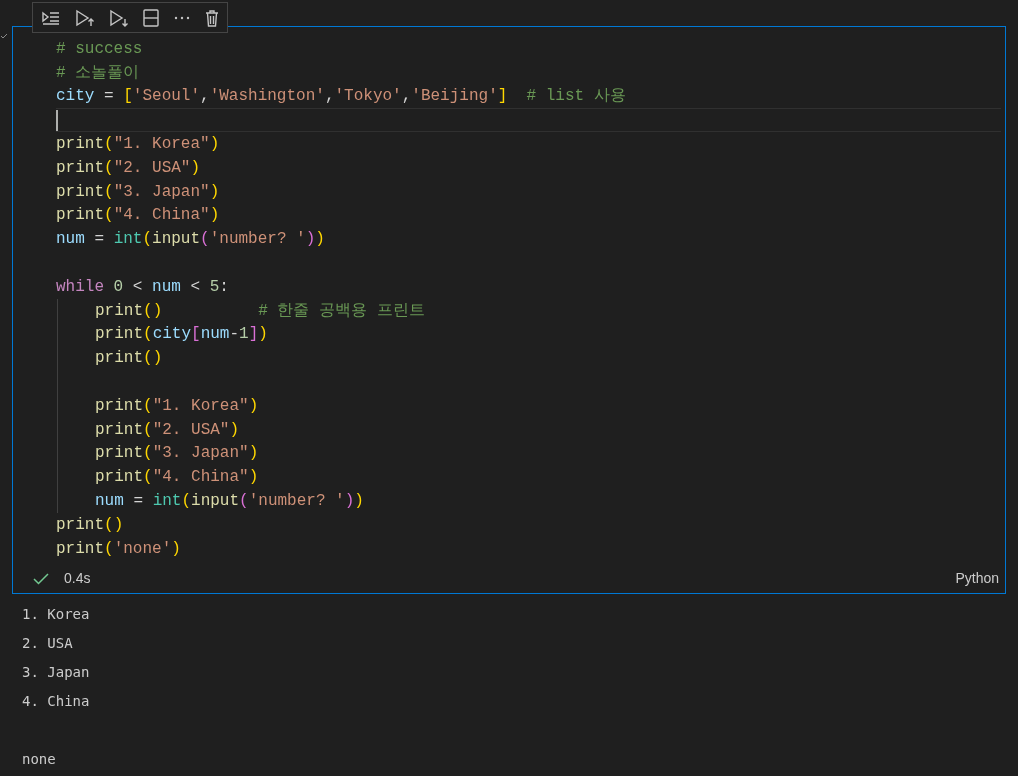 The width and height of the screenshot is (1018, 776). Describe the element at coordinates (98, 73) in the screenshot. I see `code-line: # 소놀풀이` at that location.